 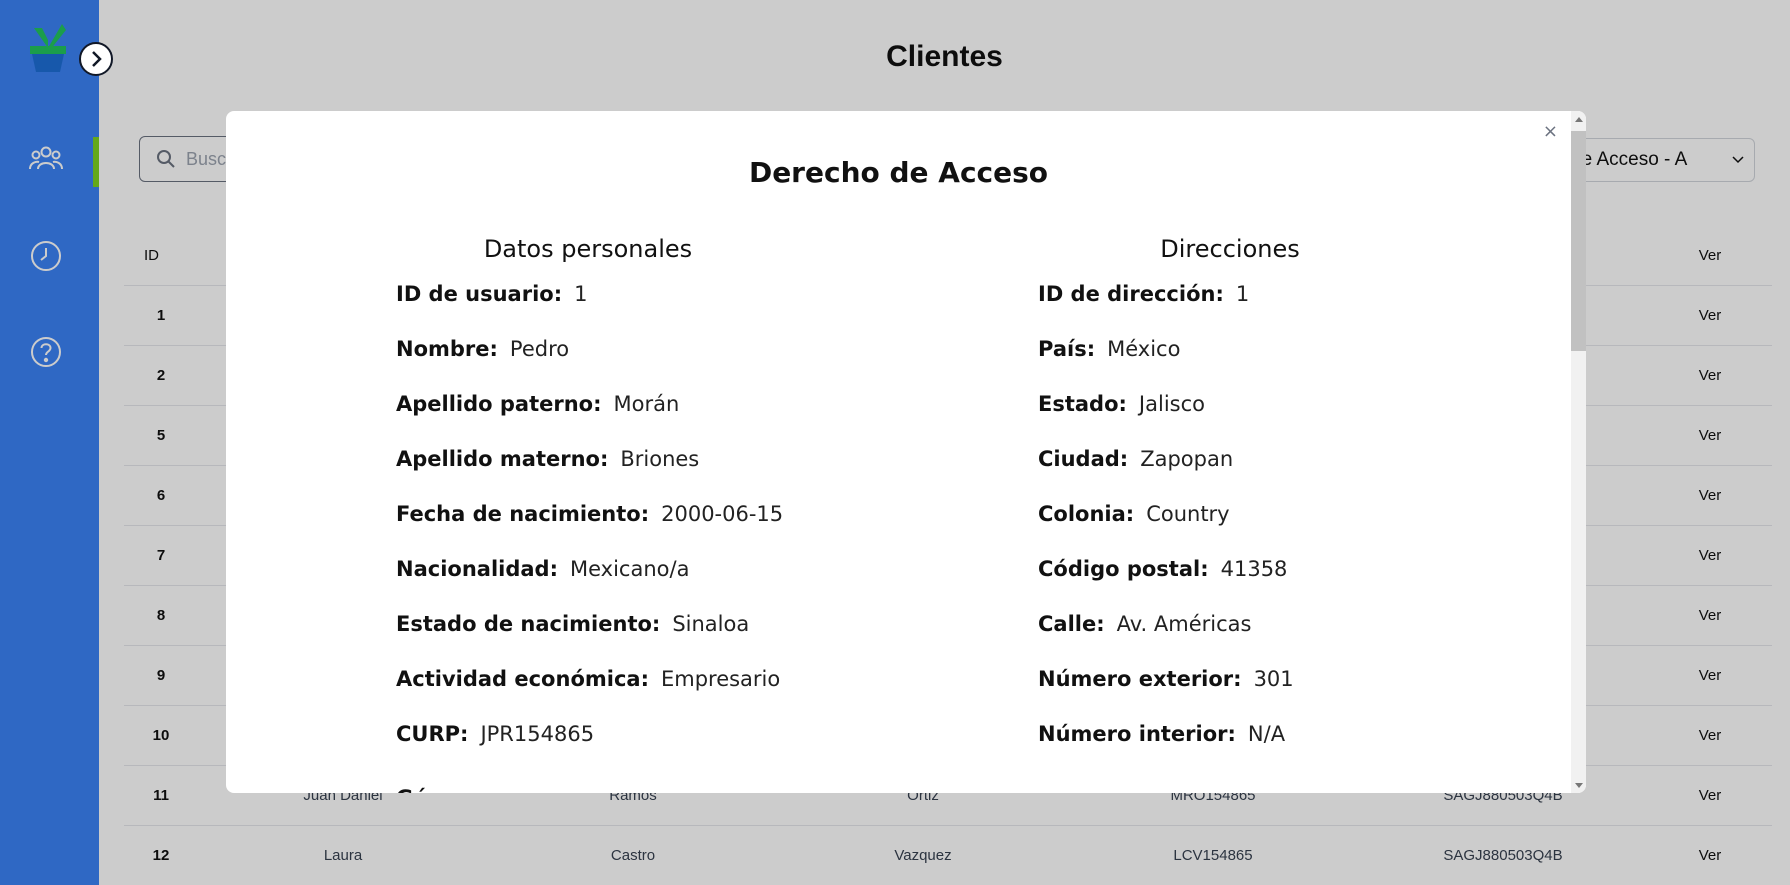 What do you see at coordinates (1184, 624) in the screenshot?
I see `field-value: Av. Américas` at bounding box center [1184, 624].